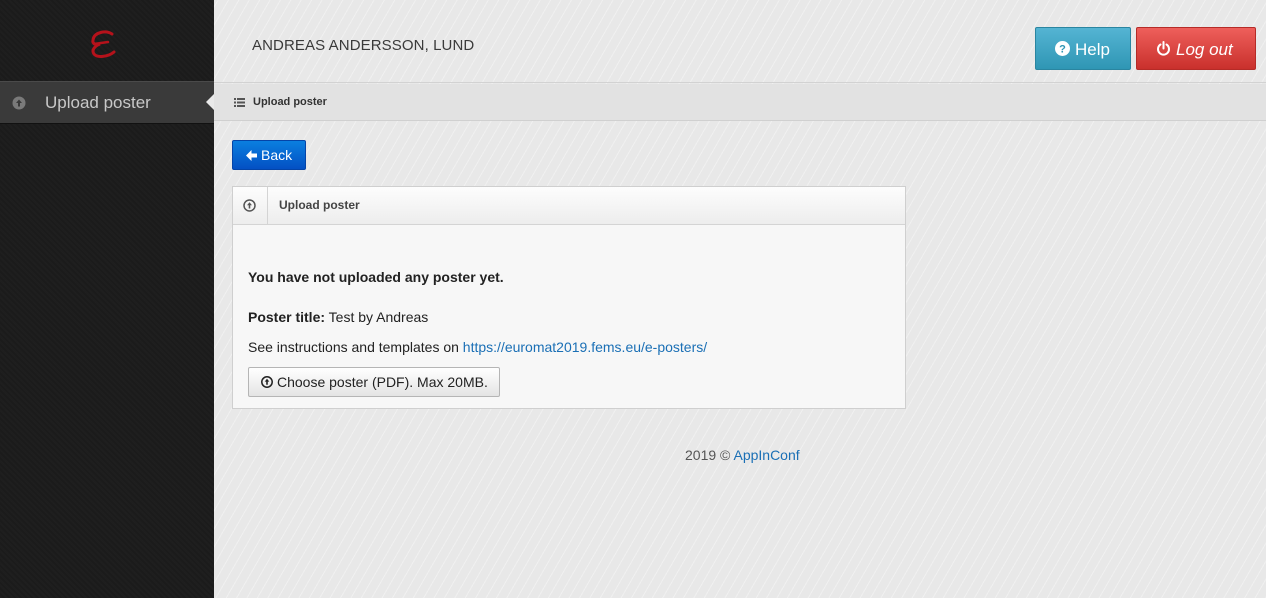  I want to click on panel-header: Upload poster, so click(569, 206).